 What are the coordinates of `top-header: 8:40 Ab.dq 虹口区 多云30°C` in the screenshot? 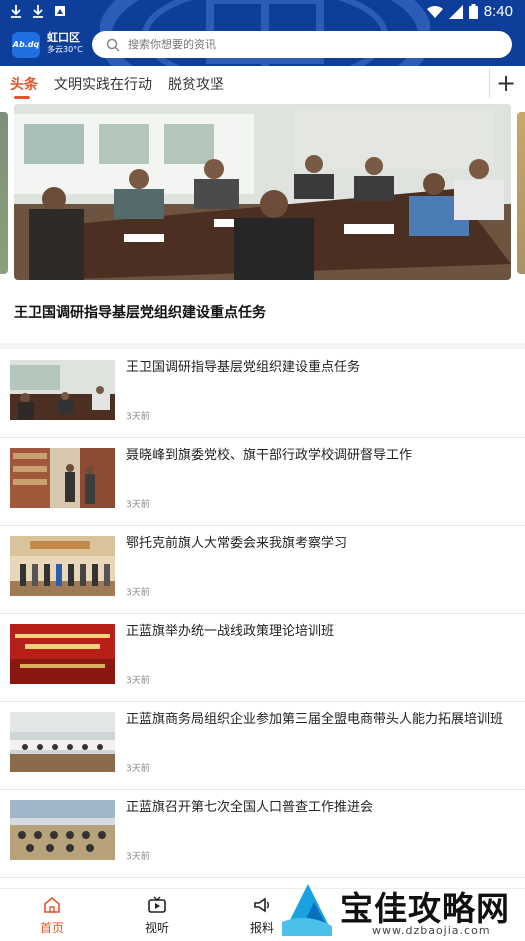 It's located at (262, 33).